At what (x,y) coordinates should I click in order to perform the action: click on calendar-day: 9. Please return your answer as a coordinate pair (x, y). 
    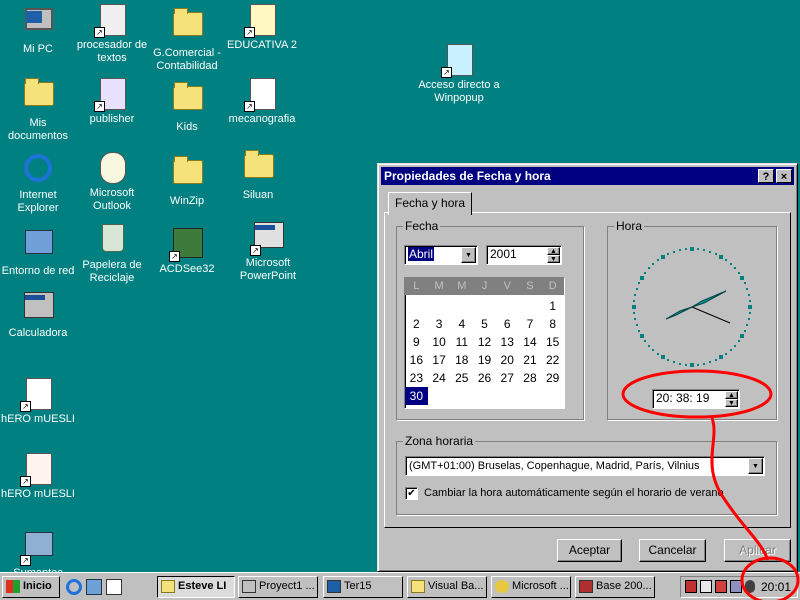
    Looking at the image, I should click on (416, 342).